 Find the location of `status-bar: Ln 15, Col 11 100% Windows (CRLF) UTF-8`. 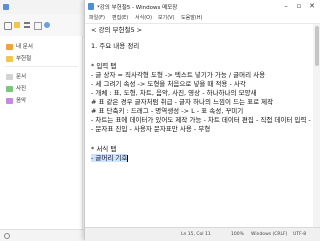

status-bar: Ln 15, Col 11 100% Windows (CRLF) UTF-8 is located at coordinates (202, 234).